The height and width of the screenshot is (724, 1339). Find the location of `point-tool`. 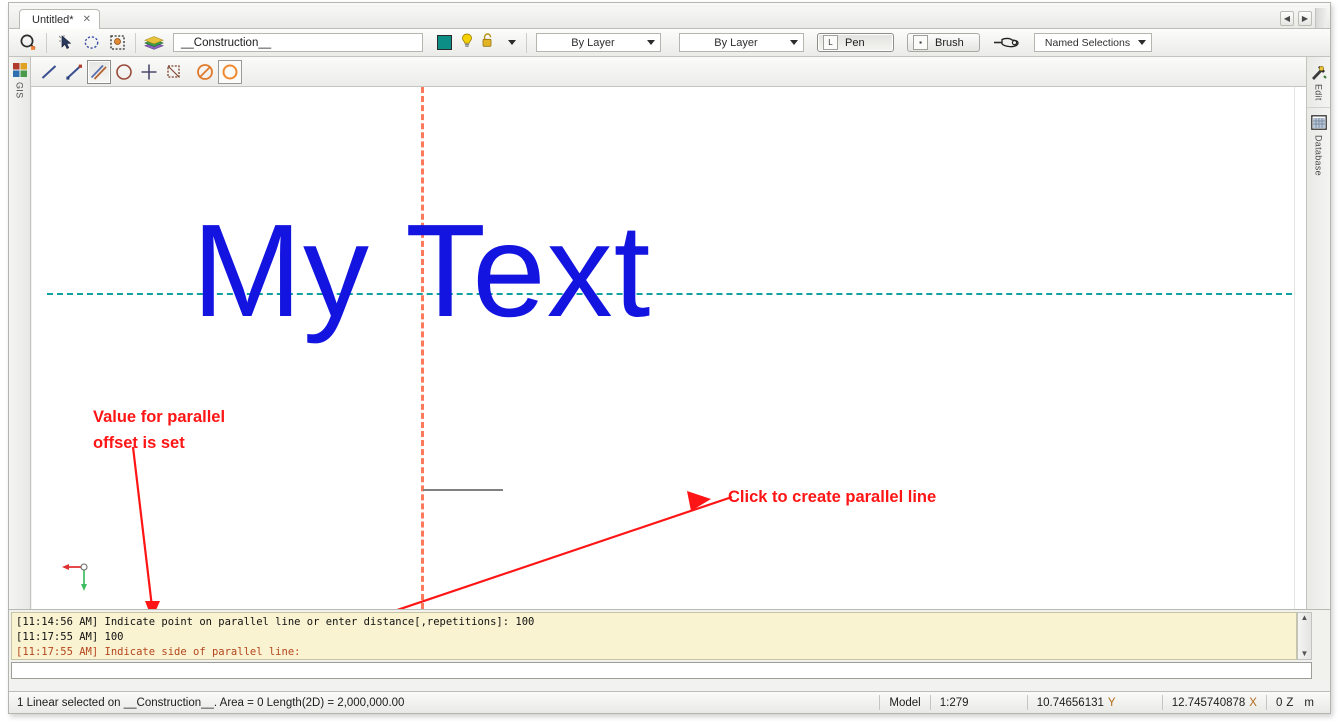

point-tool is located at coordinates (149, 72).